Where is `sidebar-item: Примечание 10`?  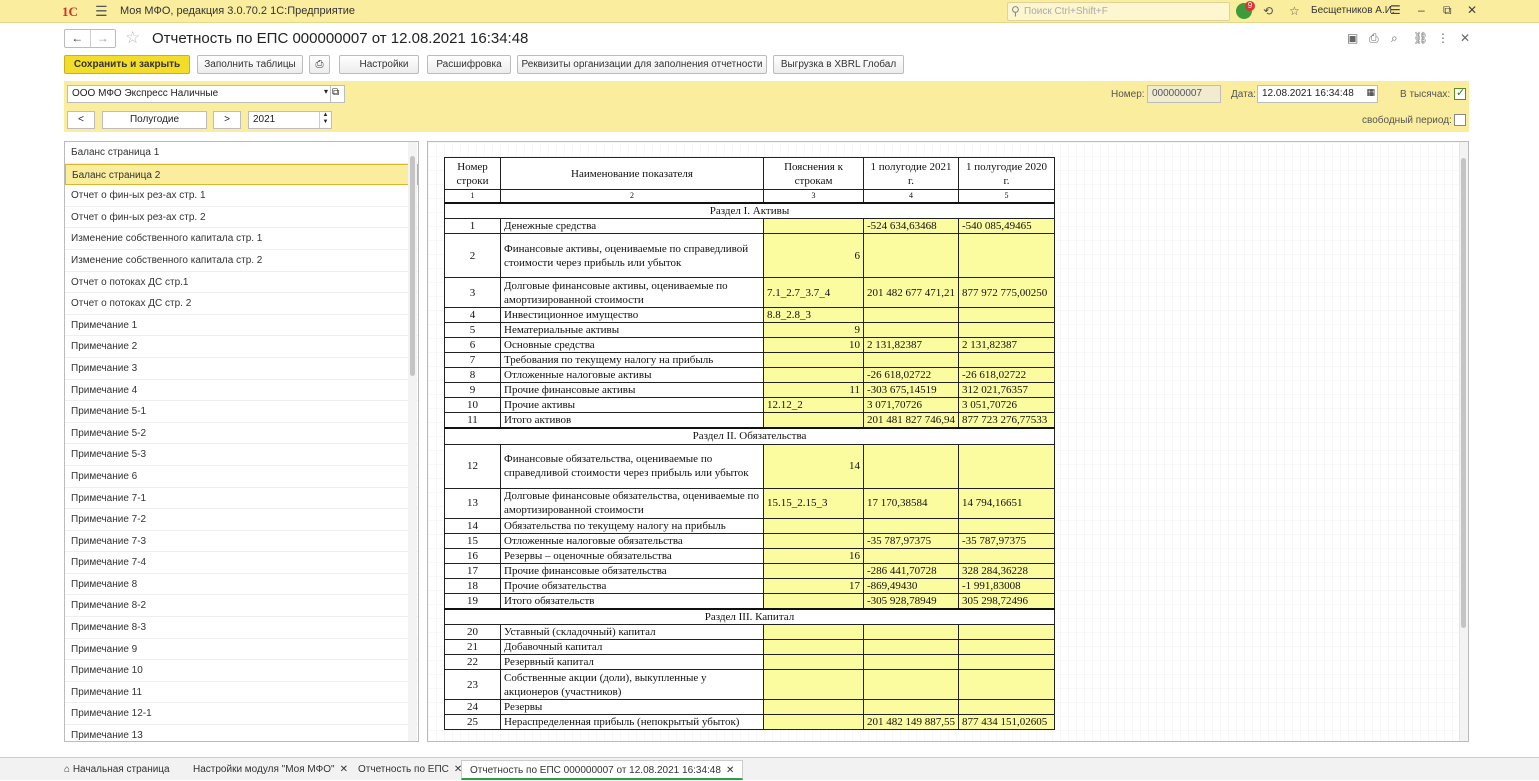
sidebar-item: Примечание 10 is located at coordinates (241, 671).